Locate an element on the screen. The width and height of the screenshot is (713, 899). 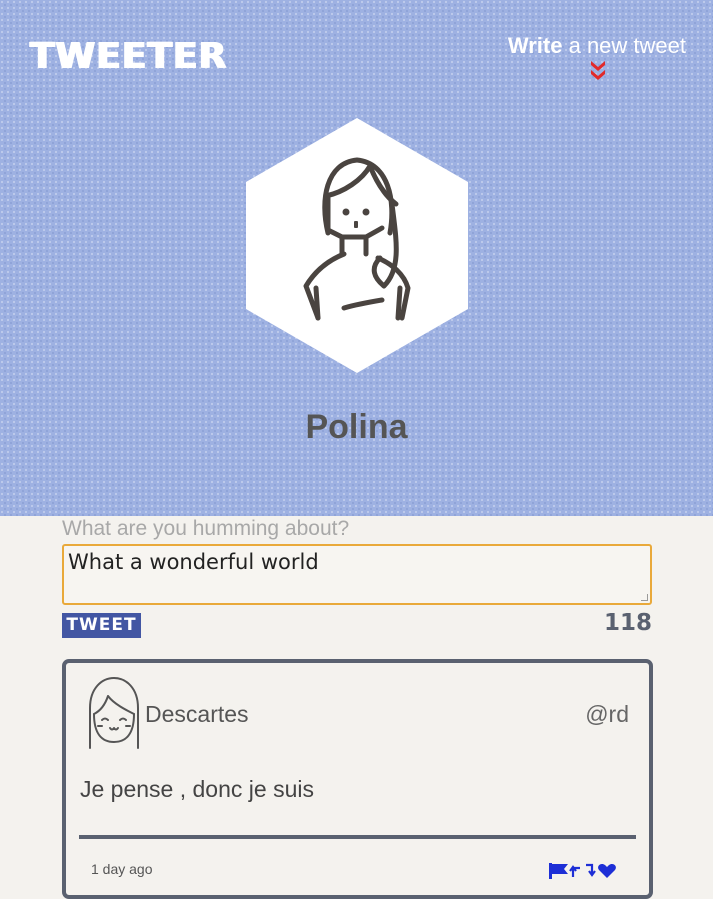
write-new-tweet-link: Write a new tweet is located at coordinates (597, 46).